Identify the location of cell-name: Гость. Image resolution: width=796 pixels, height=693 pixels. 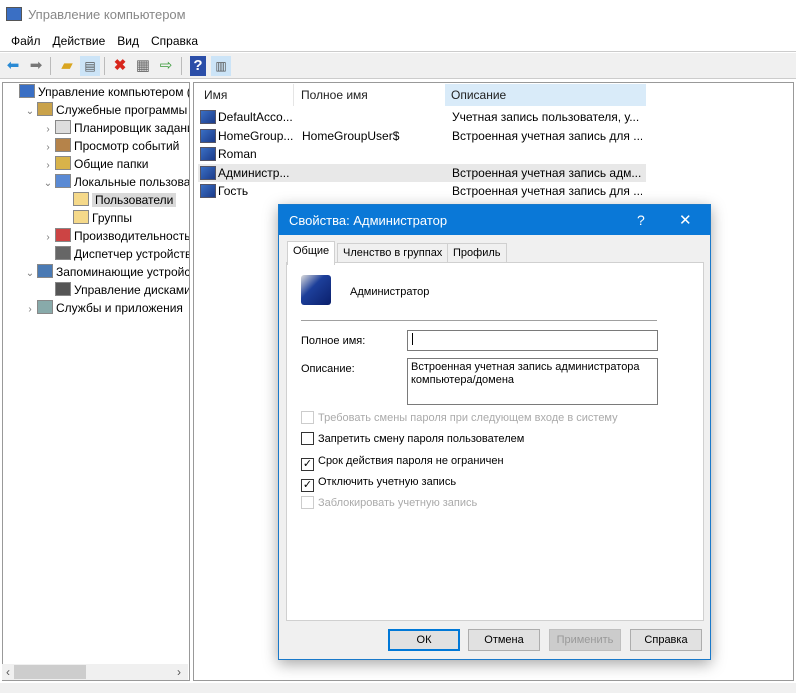
(233, 191).